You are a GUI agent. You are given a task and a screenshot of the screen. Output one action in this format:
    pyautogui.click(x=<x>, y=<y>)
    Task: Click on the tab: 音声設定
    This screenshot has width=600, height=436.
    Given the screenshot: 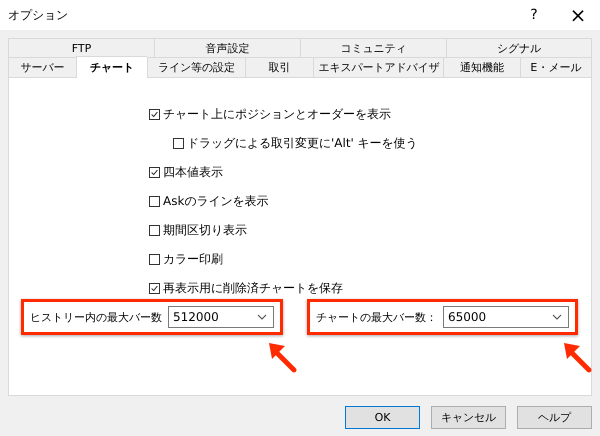 What is the action you would take?
    pyautogui.click(x=227, y=48)
    